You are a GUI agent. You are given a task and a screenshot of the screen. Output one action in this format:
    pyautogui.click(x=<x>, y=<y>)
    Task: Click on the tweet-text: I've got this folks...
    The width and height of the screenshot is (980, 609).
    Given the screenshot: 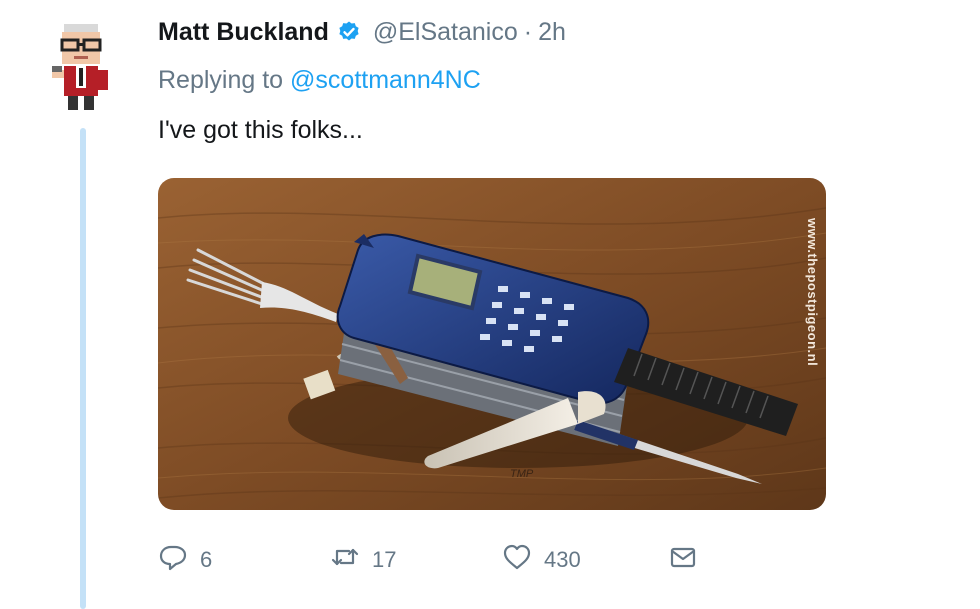 What is the action you would take?
    pyautogui.click(x=260, y=130)
    